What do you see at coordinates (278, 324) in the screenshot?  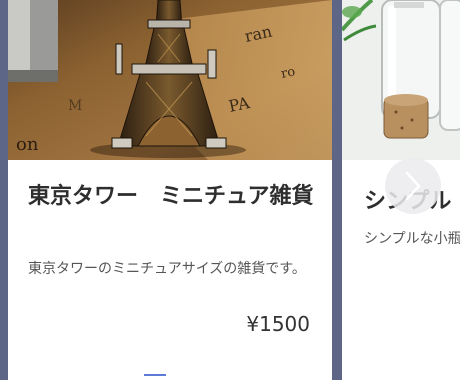 I see `product-price: ¥1500` at bounding box center [278, 324].